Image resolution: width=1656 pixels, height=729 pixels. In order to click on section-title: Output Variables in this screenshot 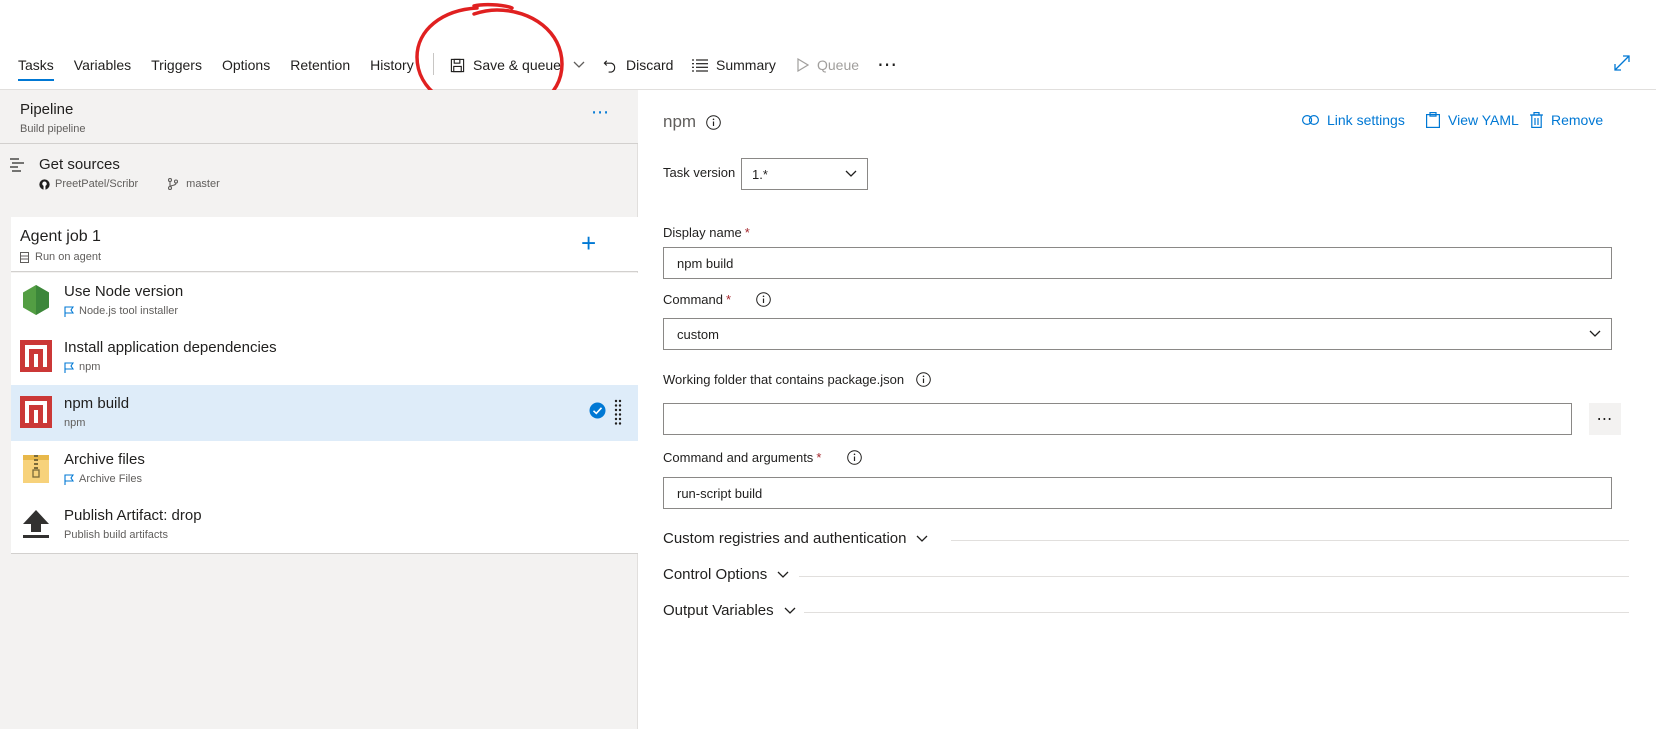, I will do `click(718, 610)`.